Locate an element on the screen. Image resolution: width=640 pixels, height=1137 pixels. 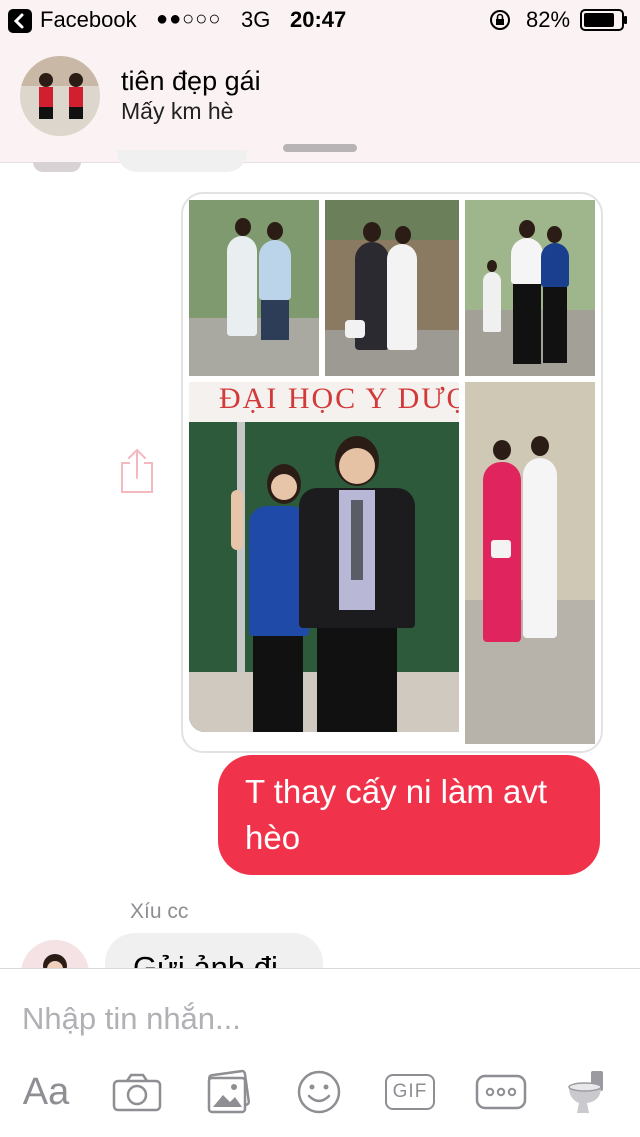
gif-label: GIF is located at coordinates (410, 1091).